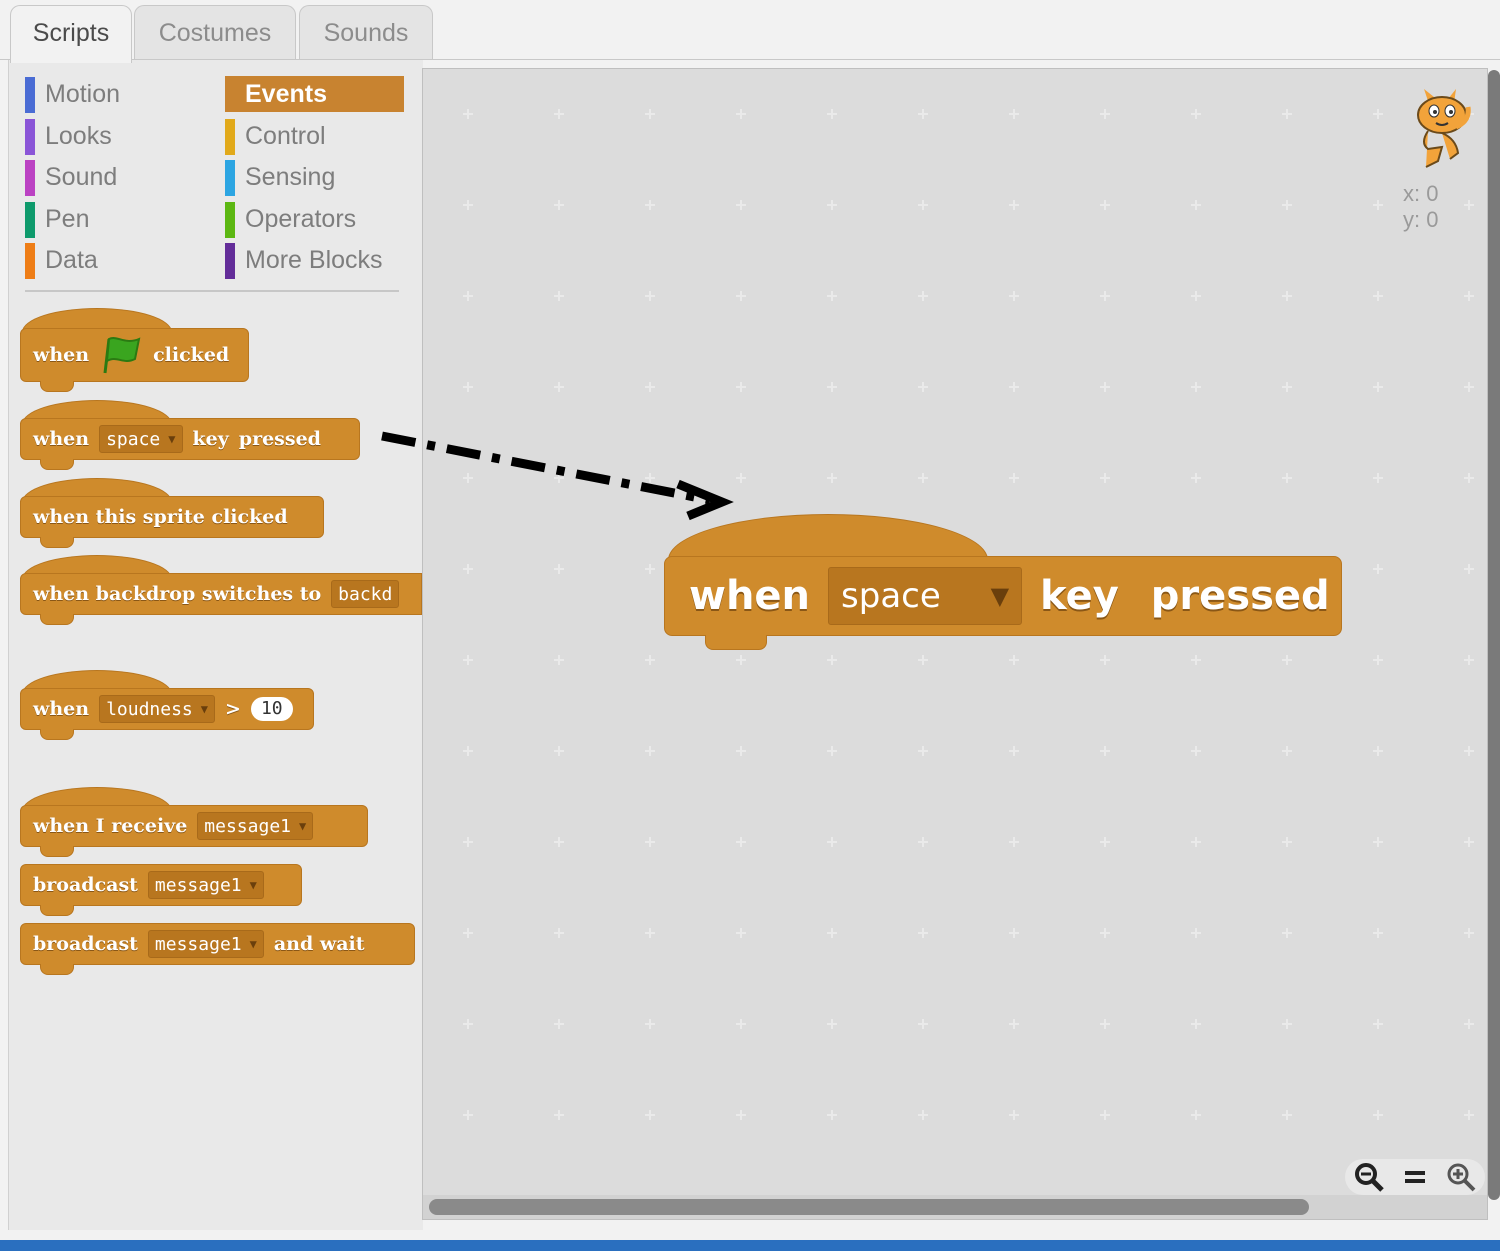 The image size is (1500, 1251). I want to click on threshold-input: 10, so click(271, 709).